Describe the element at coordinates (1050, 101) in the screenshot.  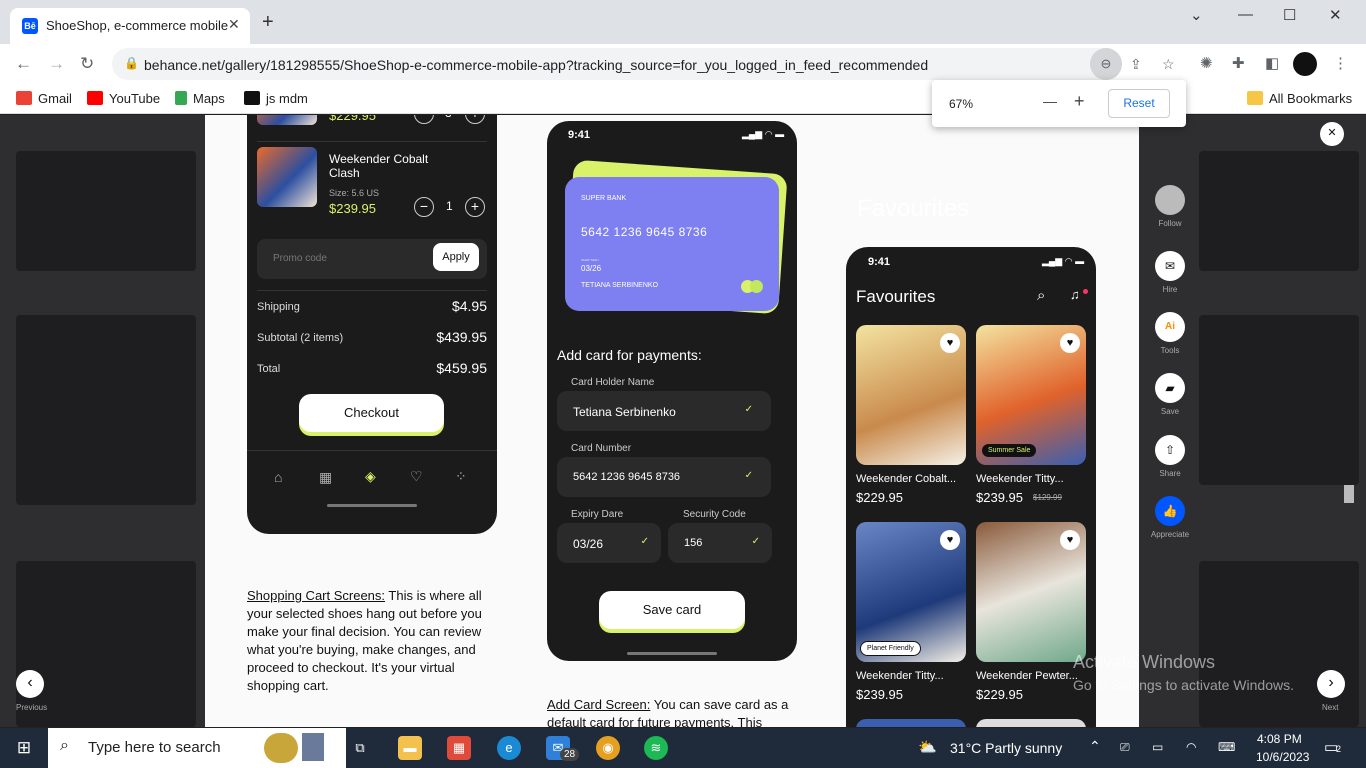
I see `zoom-out-button: —` at that location.